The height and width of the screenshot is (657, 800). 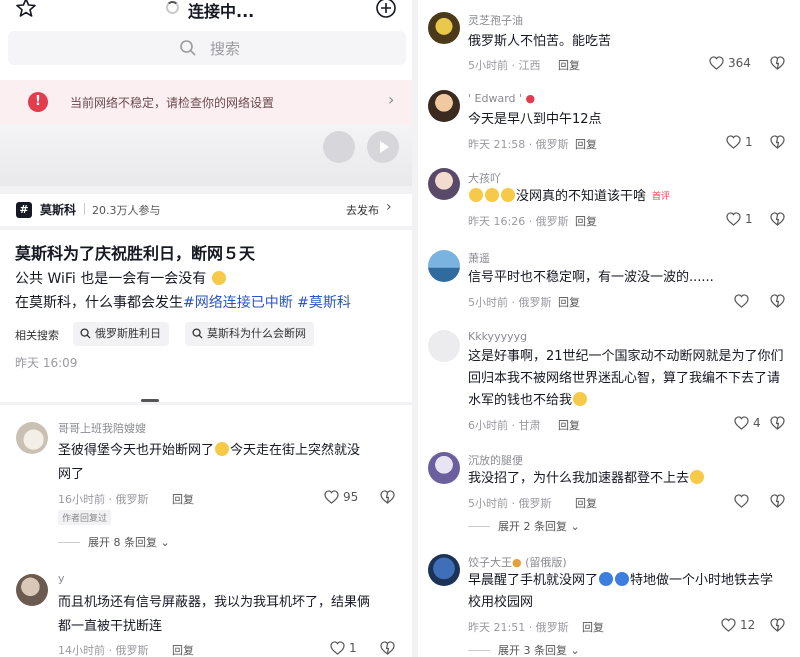 I want to click on comment-text: 俄罗斯人不怕苦。能吃苦, so click(x=540, y=41).